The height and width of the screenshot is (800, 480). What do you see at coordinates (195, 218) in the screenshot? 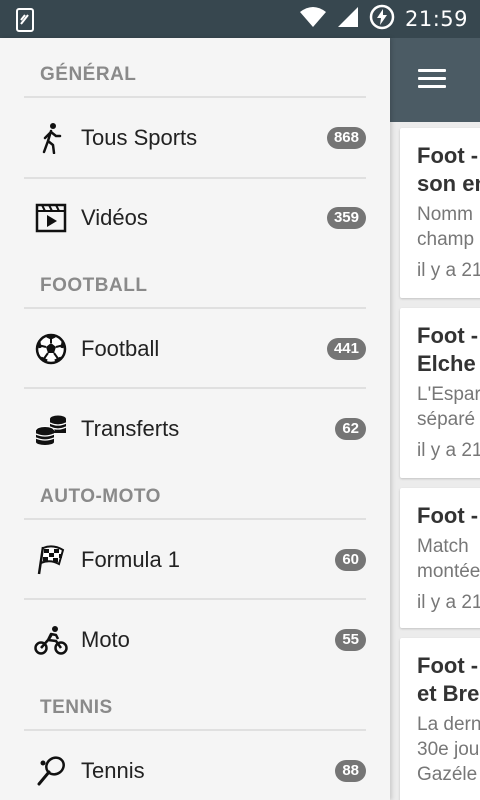
I see `drawer-item-videos: Vidéos 359` at bounding box center [195, 218].